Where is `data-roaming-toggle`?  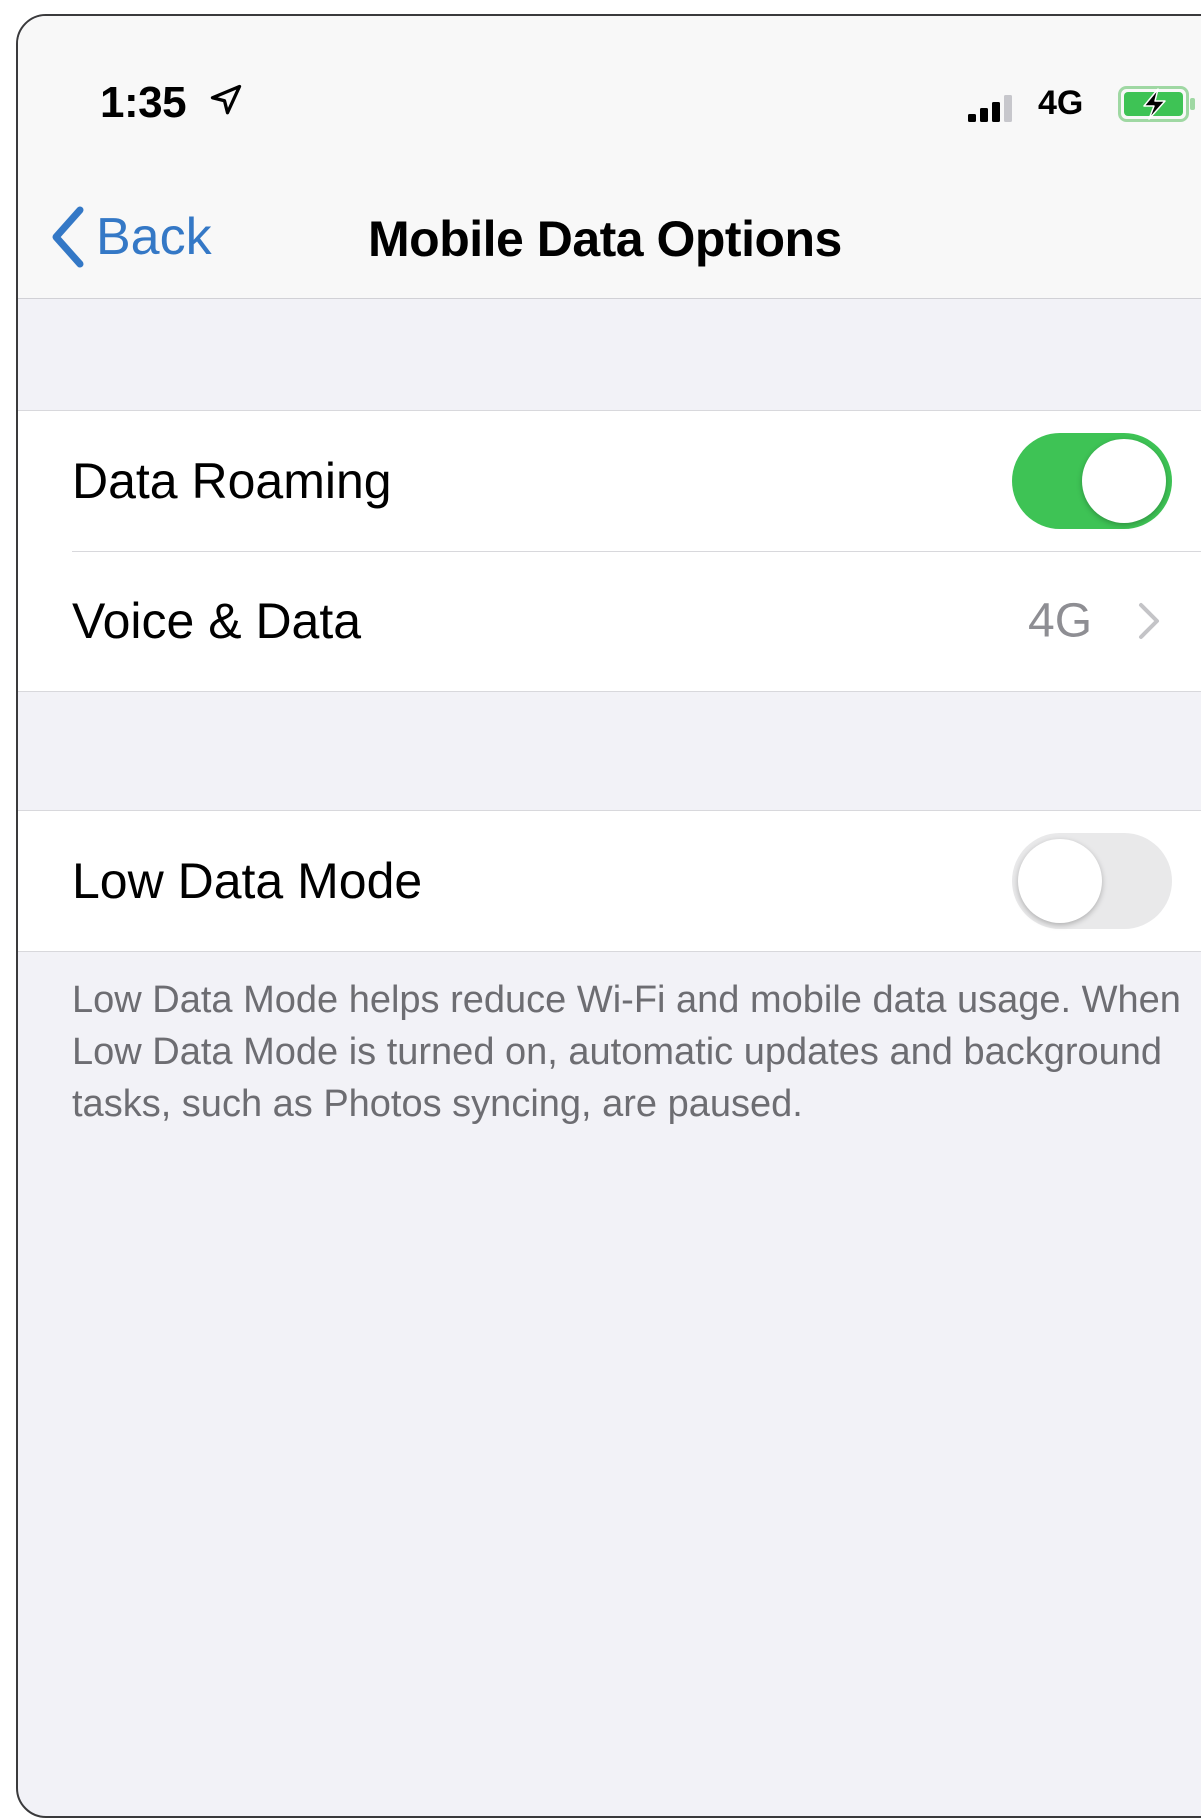
data-roaming-toggle is located at coordinates (1092, 481).